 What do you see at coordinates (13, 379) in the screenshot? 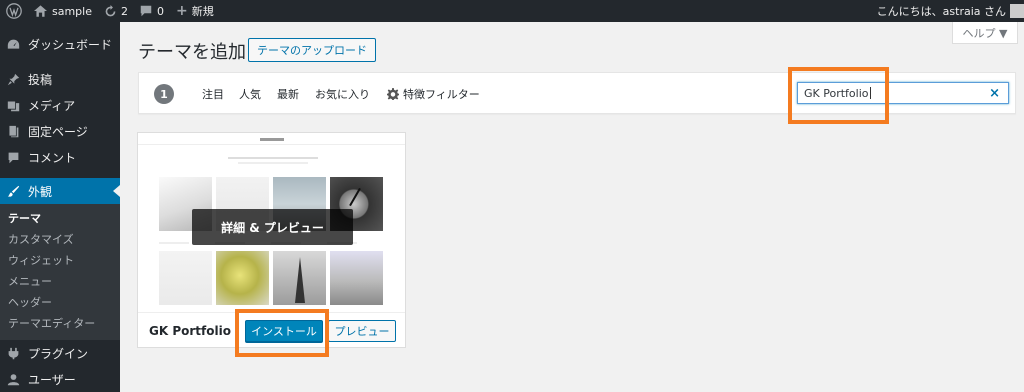
I see `user-icon` at bounding box center [13, 379].